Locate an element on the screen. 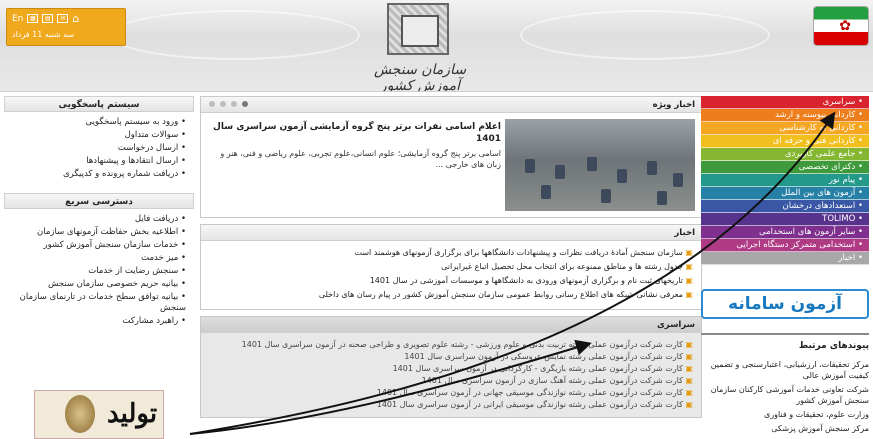 This screenshot has height=439, width=873. exam-menu-item: سراسری is located at coordinates (785, 102).